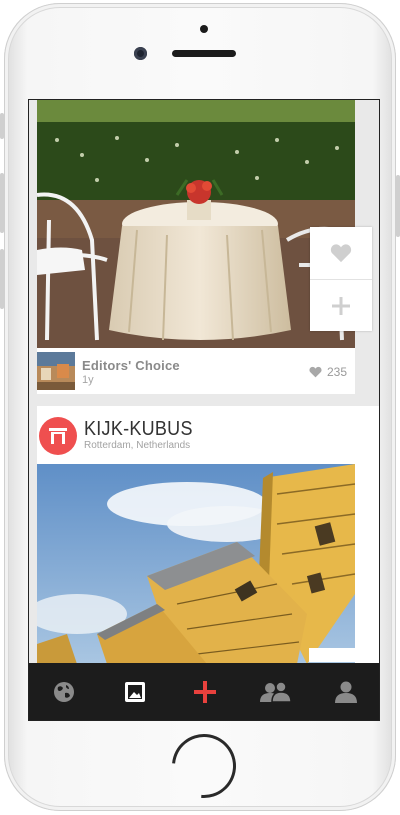 The height and width of the screenshot is (815, 400). What do you see at coordinates (2, 203) in the screenshot?
I see `volume-up-button` at bounding box center [2, 203].